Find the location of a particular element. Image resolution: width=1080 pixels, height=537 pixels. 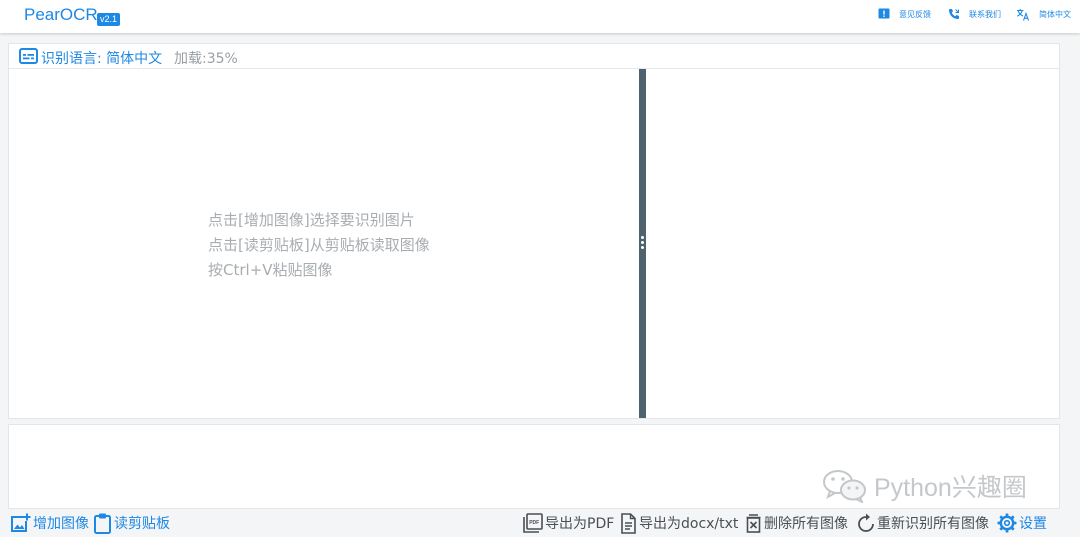

wechat-icon is located at coordinates (844, 486).